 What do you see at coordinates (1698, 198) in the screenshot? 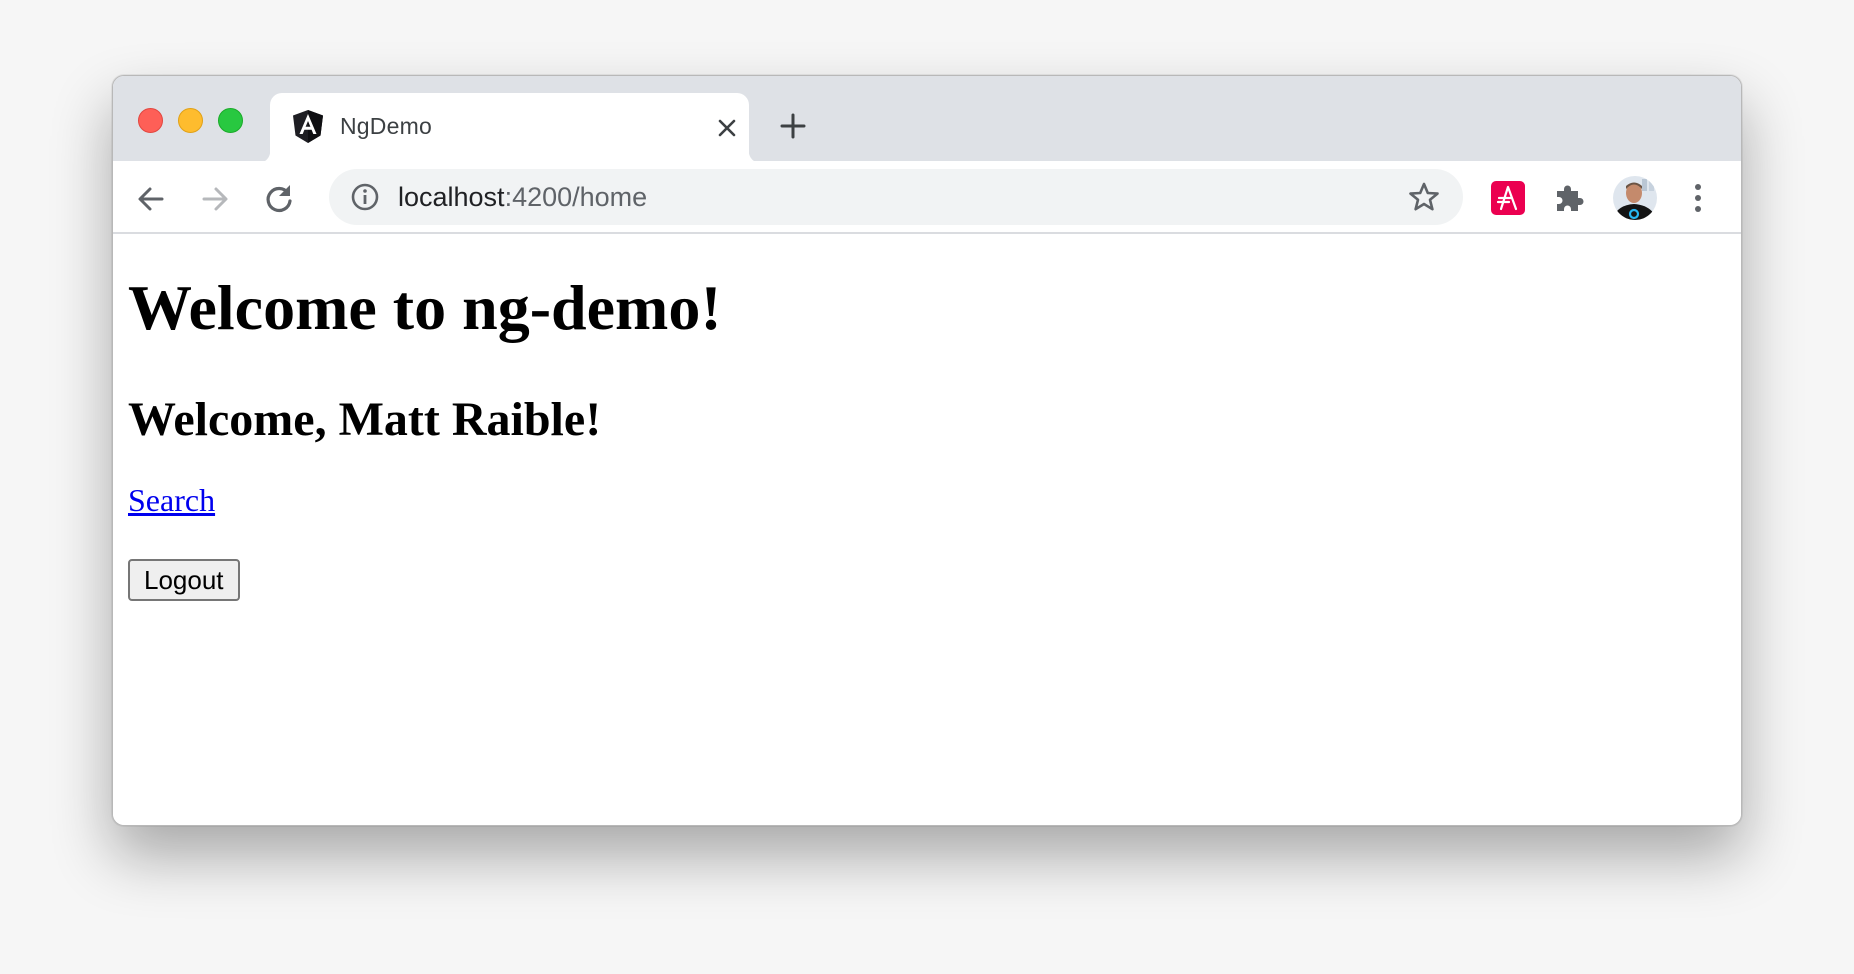
I see `kebab-menu-icon` at bounding box center [1698, 198].